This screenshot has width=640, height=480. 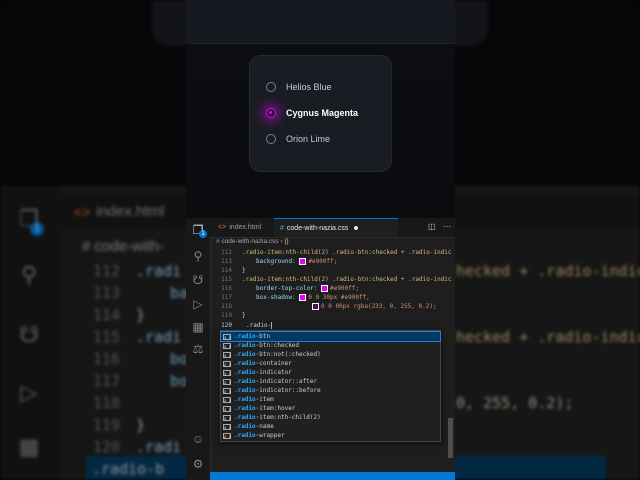 What do you see at coordinates (450, 438) in the screenshot?
I see `scrollbar-thumb` at bounding box center [450, 438].